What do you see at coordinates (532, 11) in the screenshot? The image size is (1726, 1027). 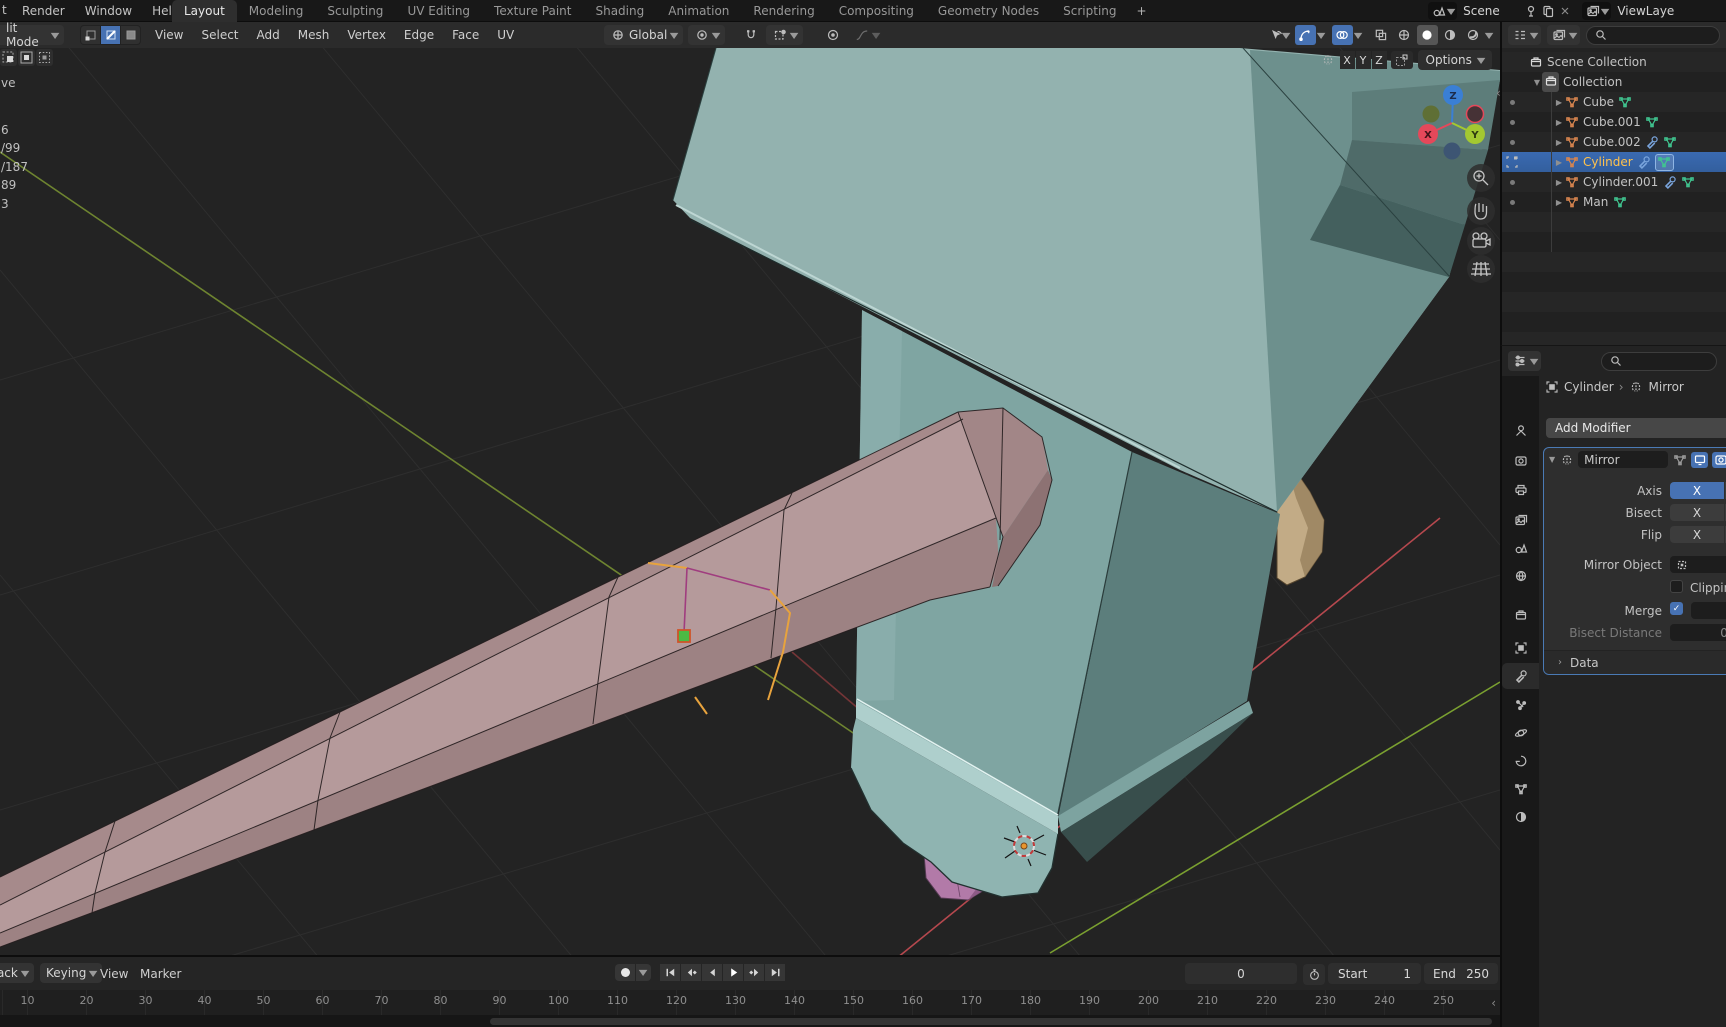 I see `tab-texture-paint: Texture Paint` at bounding box center [532, 11].